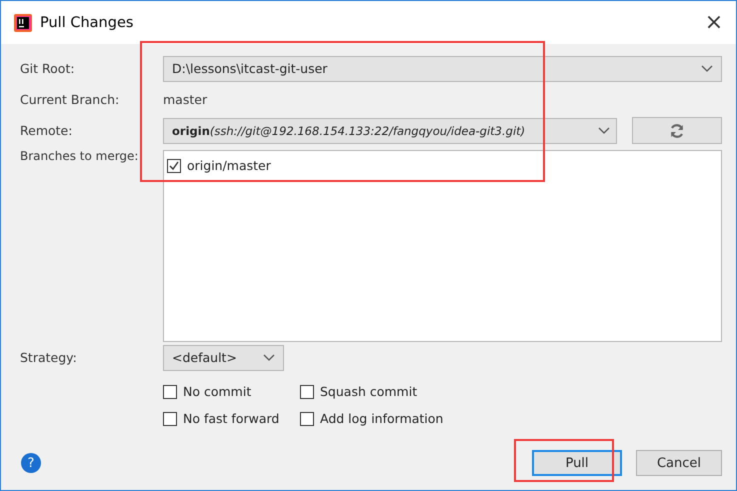 The image size is (737, 491). What do you see at coordinates (49, 357) in the screenshot?
I see `field-label: Strategy:` at bounding box center [49, 357].